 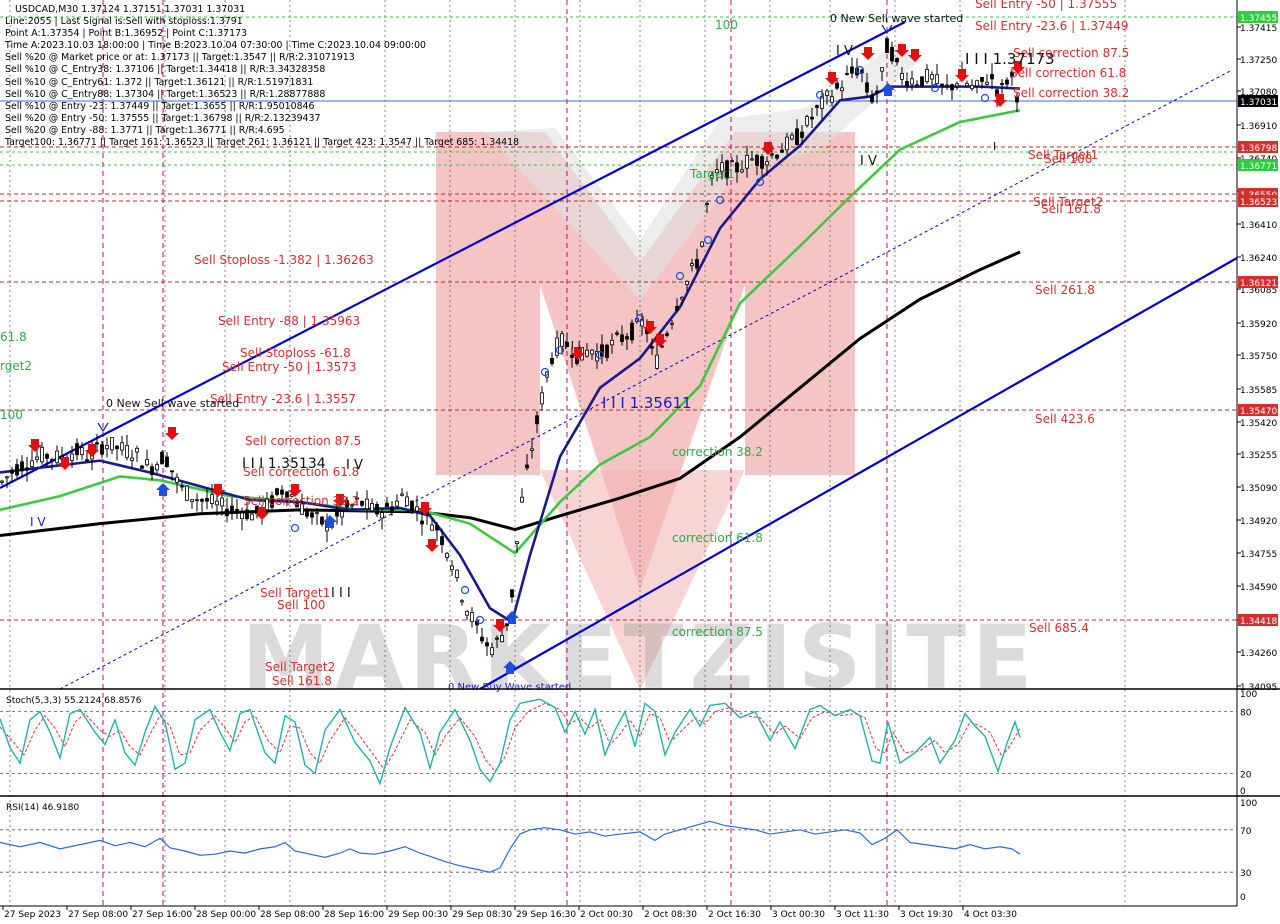 I want to click on price-tag-label: 1.36771, so click(x=1258, y=167).